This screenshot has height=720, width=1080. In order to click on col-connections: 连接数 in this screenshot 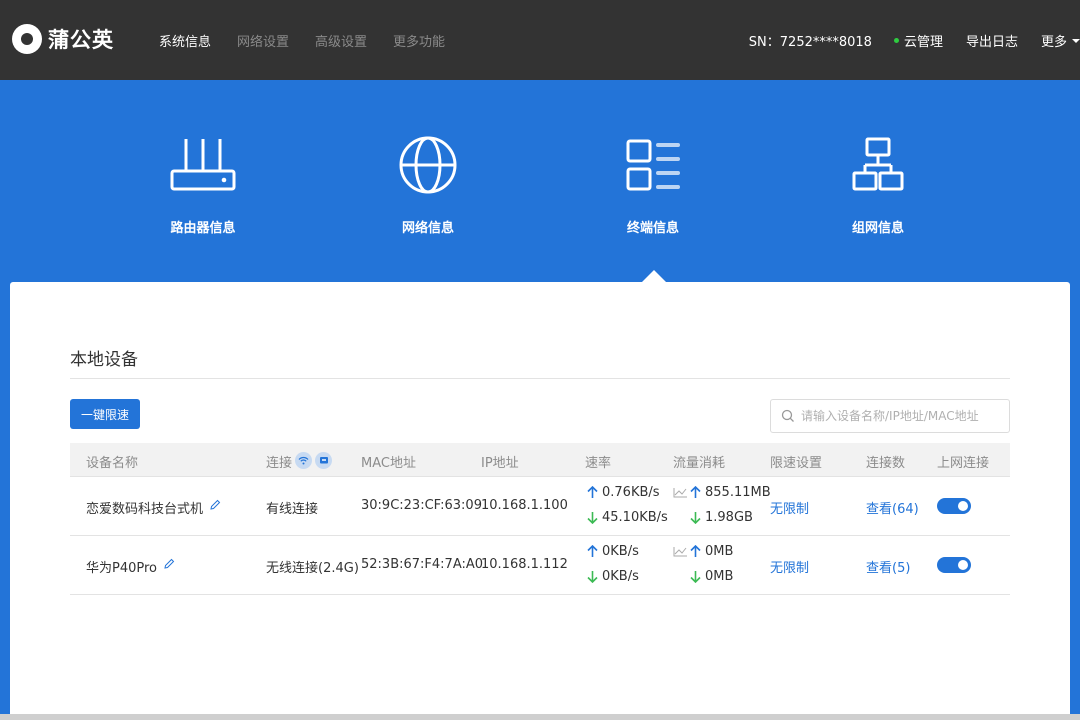, I will do `click(886, 463)`.